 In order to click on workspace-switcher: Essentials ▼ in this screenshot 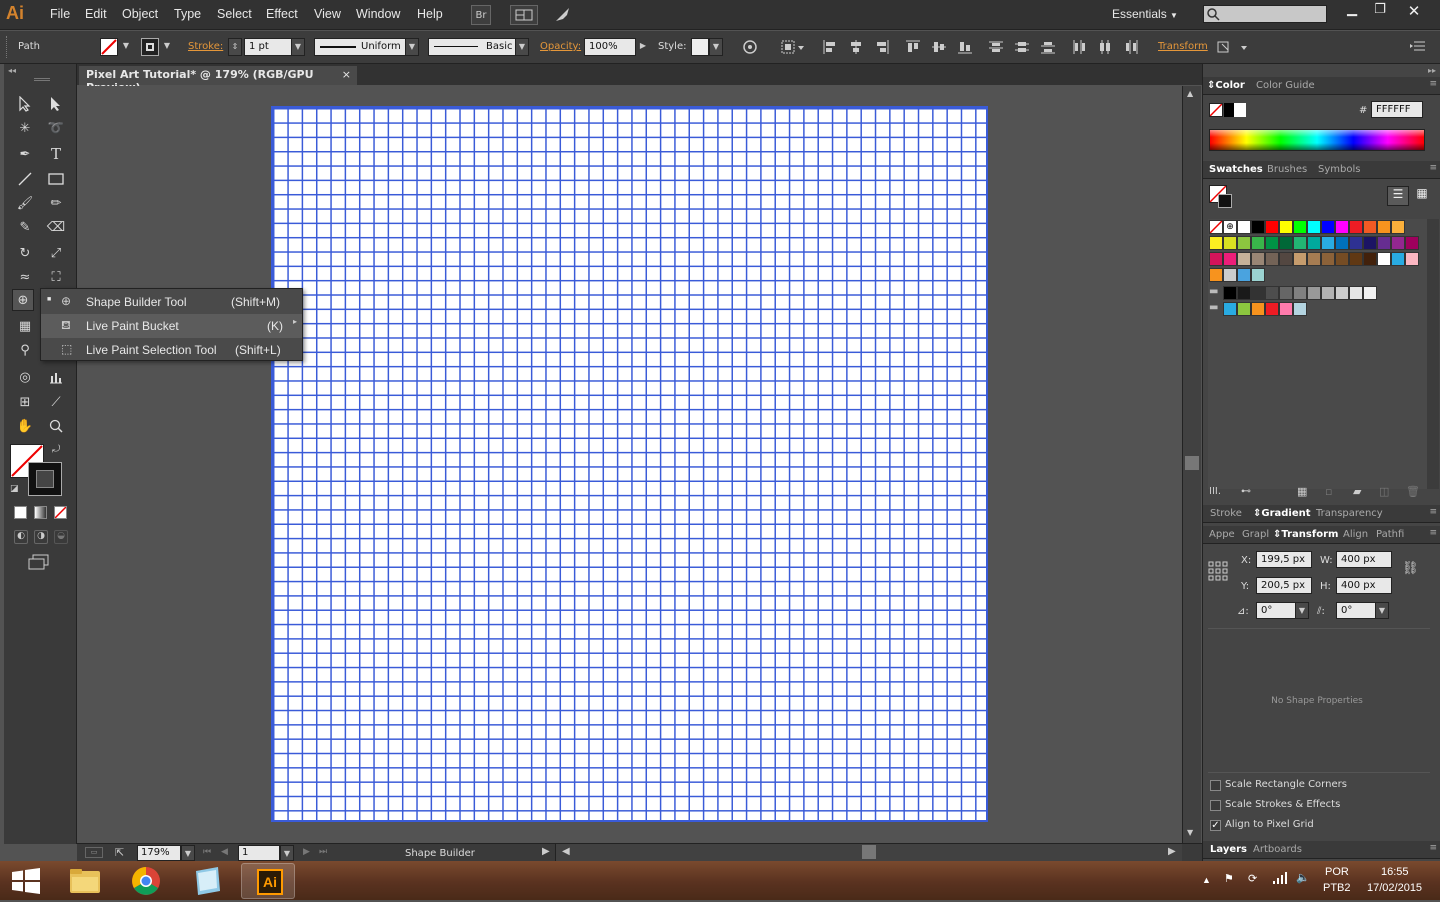, I will do `click(1145, 14)`.